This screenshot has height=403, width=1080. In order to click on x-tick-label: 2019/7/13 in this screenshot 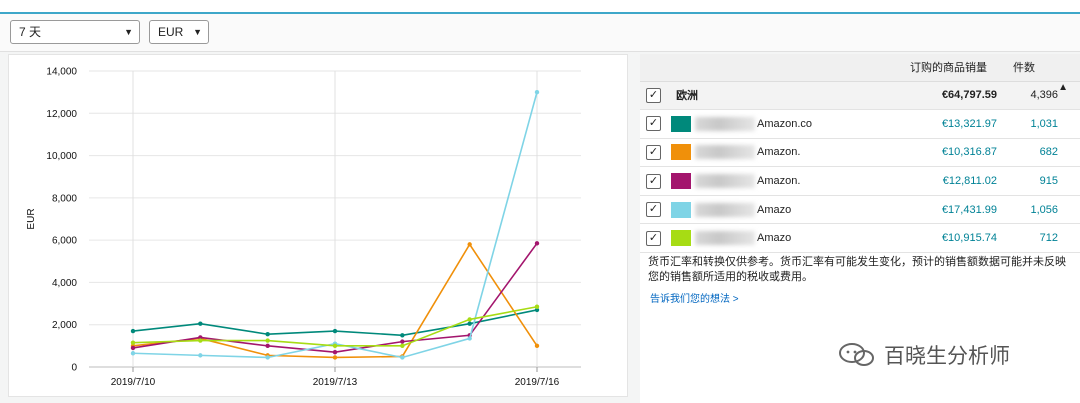, I will do `click(335, 382)`.